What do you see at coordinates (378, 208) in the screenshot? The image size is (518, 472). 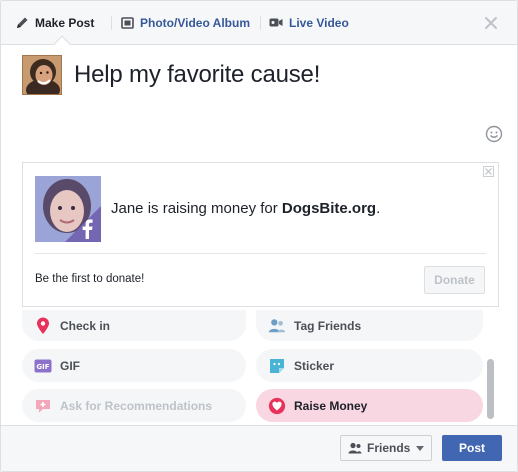 I see `fundraiser-text-suffix: .` at bounding box center [378, 208].